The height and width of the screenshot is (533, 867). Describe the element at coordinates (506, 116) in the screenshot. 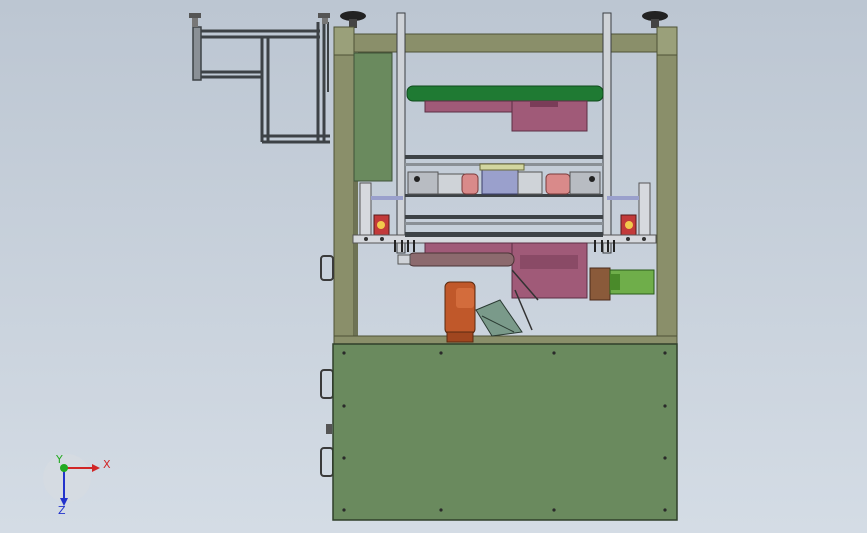

I see `upper-carriage` at that location.